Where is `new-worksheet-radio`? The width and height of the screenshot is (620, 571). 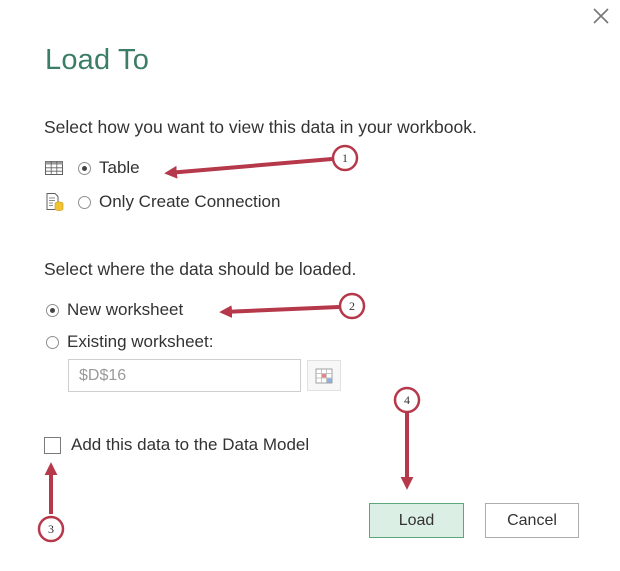 new-worksheet-radio is located at coordinates (52, 310).